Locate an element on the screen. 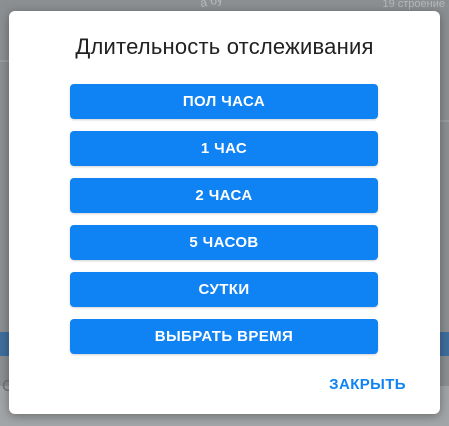 The image size is (449, 426). option-half-hour-button: ПОЛ ЧАСА is located at coordinates (224, 101).